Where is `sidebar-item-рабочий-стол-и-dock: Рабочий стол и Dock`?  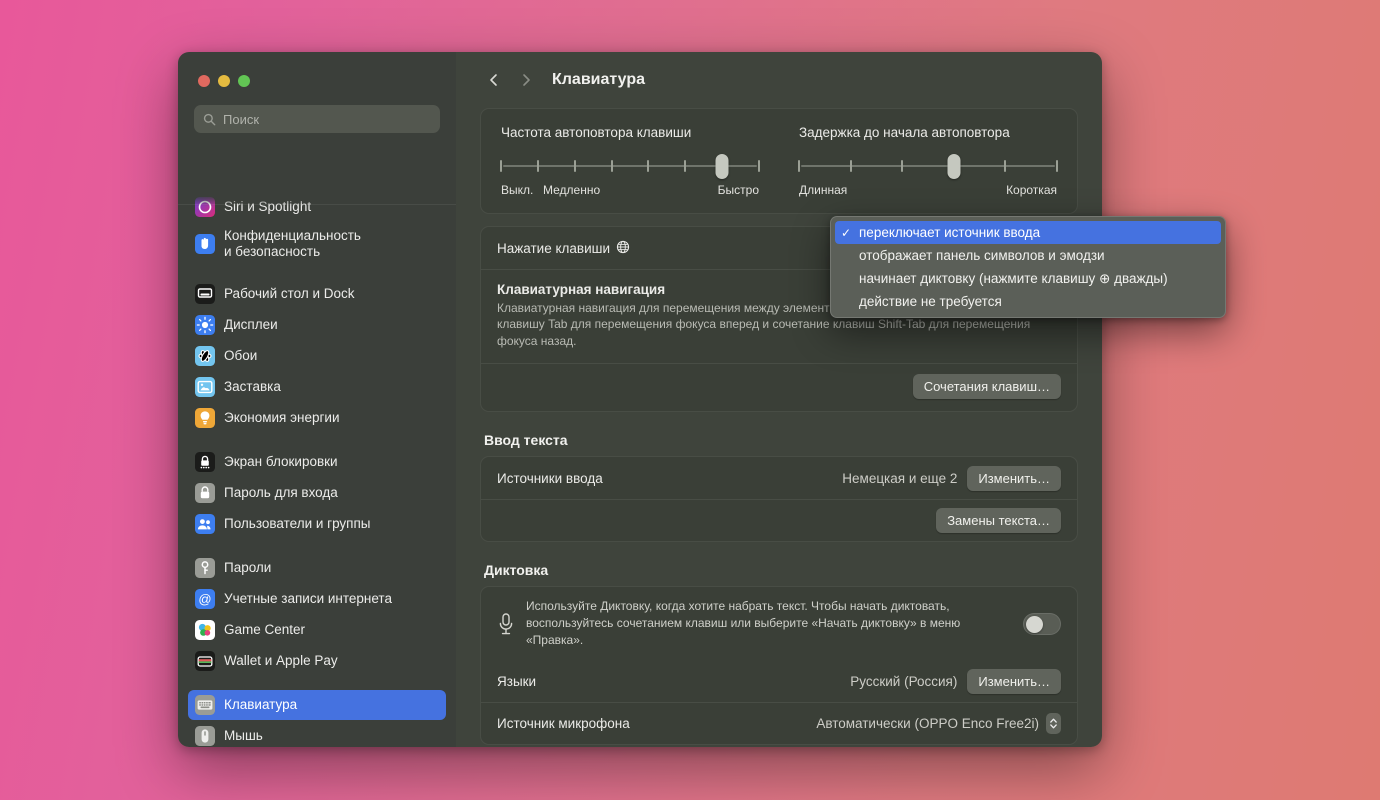 sidebar-item-рабочий-стол-и-dock: Рабочий стол и Dock is located at coordinates (317, 294).